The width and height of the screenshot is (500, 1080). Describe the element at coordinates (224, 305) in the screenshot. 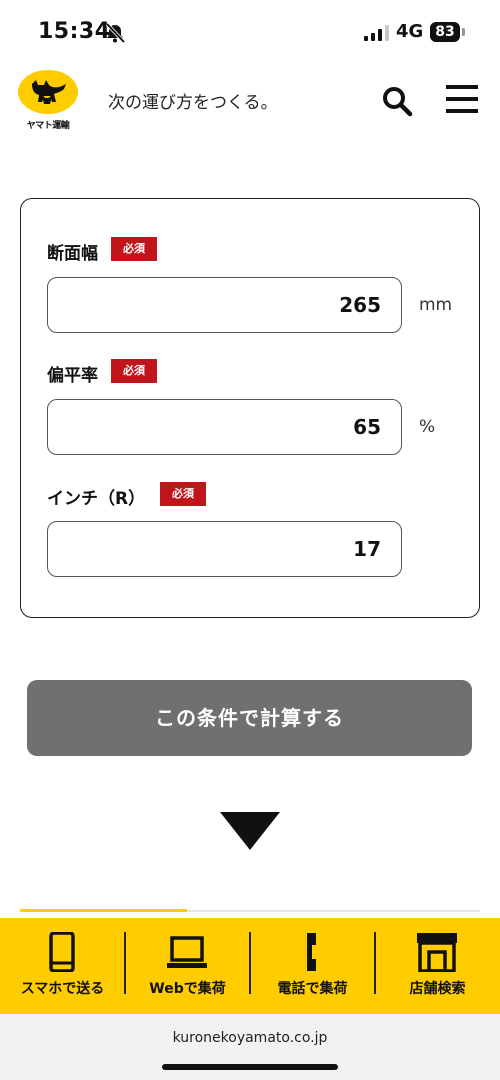

I see `width-input` at that location.